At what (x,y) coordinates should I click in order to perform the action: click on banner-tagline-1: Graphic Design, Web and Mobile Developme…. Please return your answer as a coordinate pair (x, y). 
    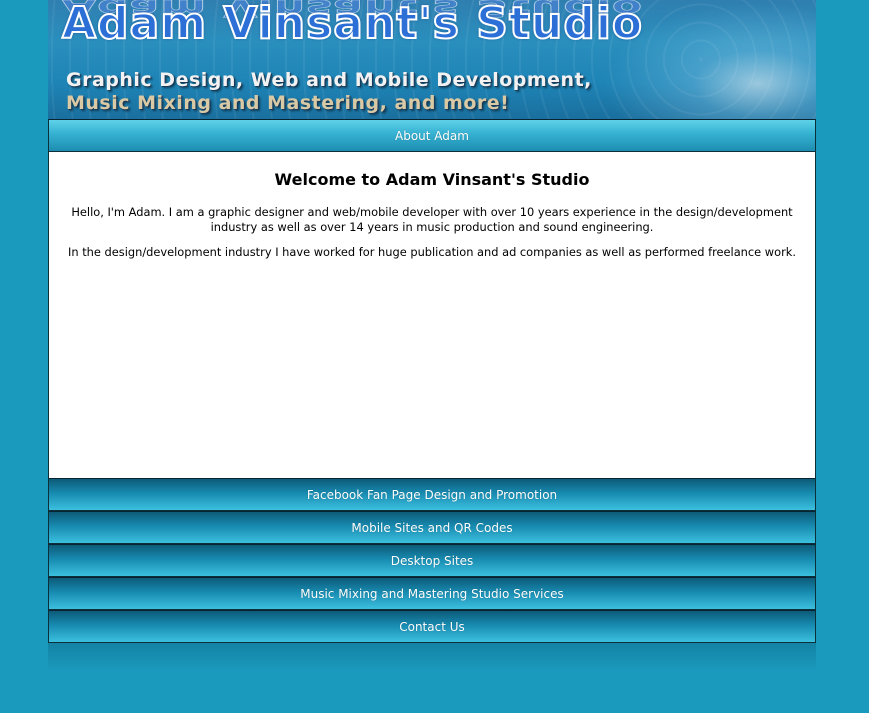
    Looking at the image, I should click on (329, 80).